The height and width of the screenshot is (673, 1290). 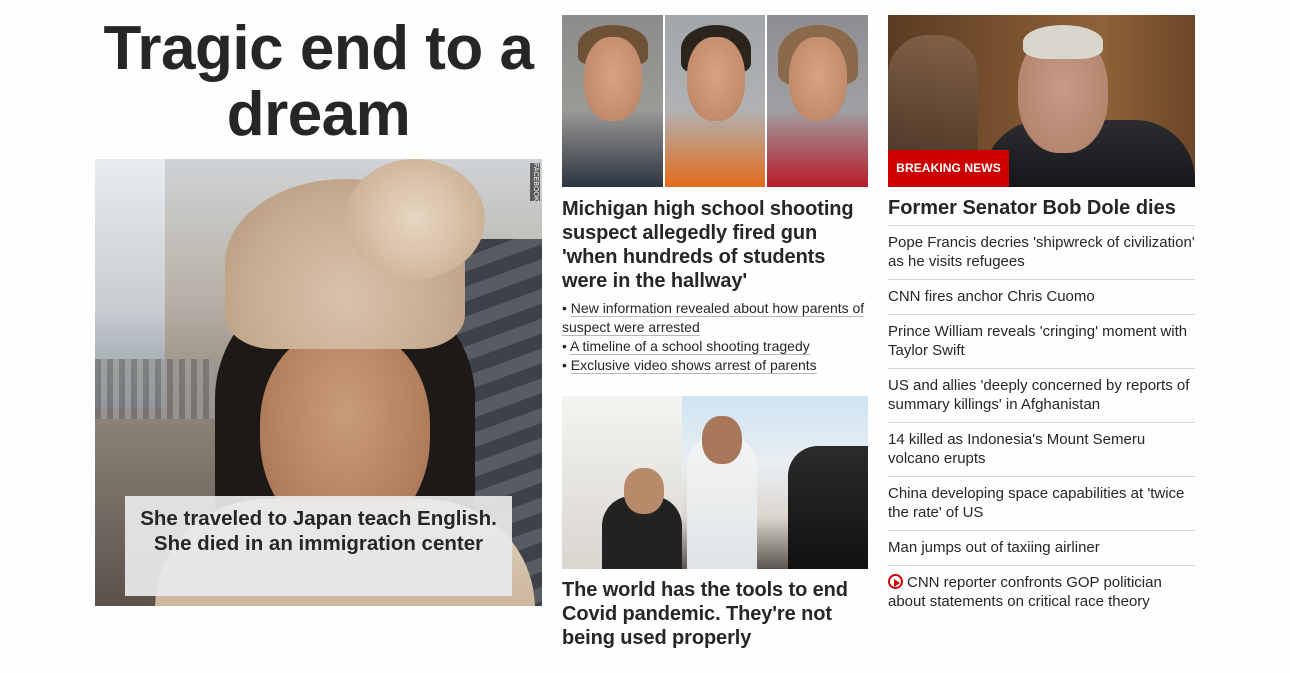 I want to click on photo-hair, so click(x=1063, y=42).